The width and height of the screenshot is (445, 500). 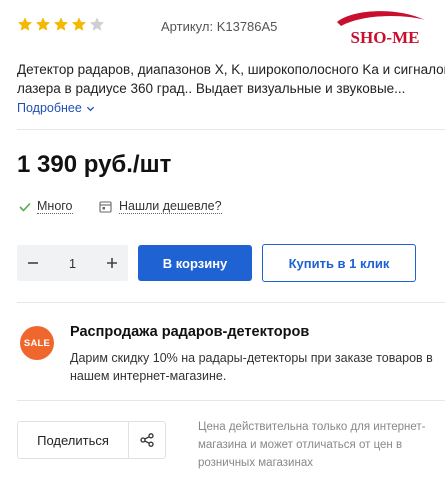 What do you see at coordinates (385, 37) in the screenshot?
I see `brand-logo-text: SHO-ME` at bounding box center [385, 37].